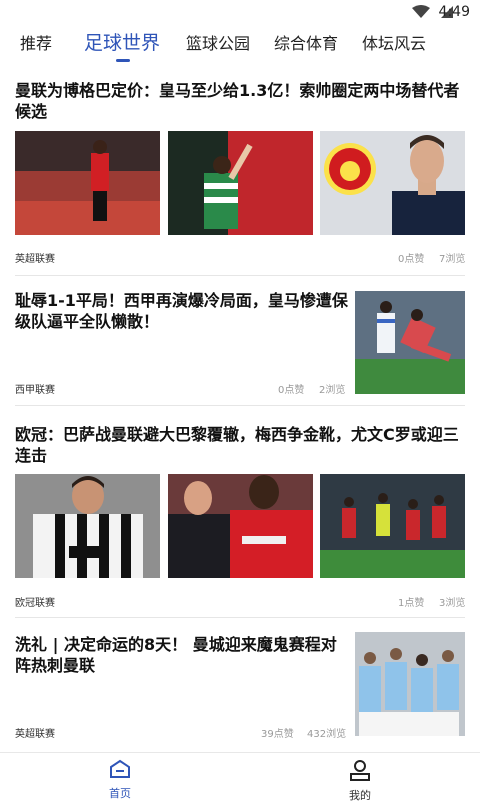 Image resolution: width=480 pixels, height=803 pixels. Describe the element at coordinates (306, 42) in the screenshot. I see `tab-general-sports: 综合体育` at that location.